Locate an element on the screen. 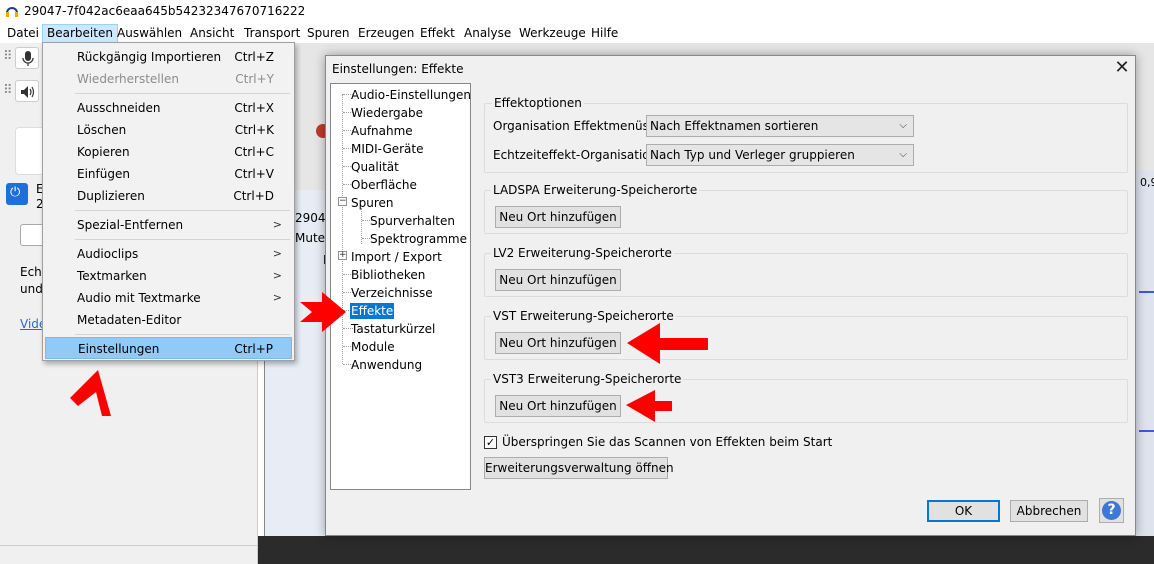  annotation-layer is located at coordinates (389, 357).